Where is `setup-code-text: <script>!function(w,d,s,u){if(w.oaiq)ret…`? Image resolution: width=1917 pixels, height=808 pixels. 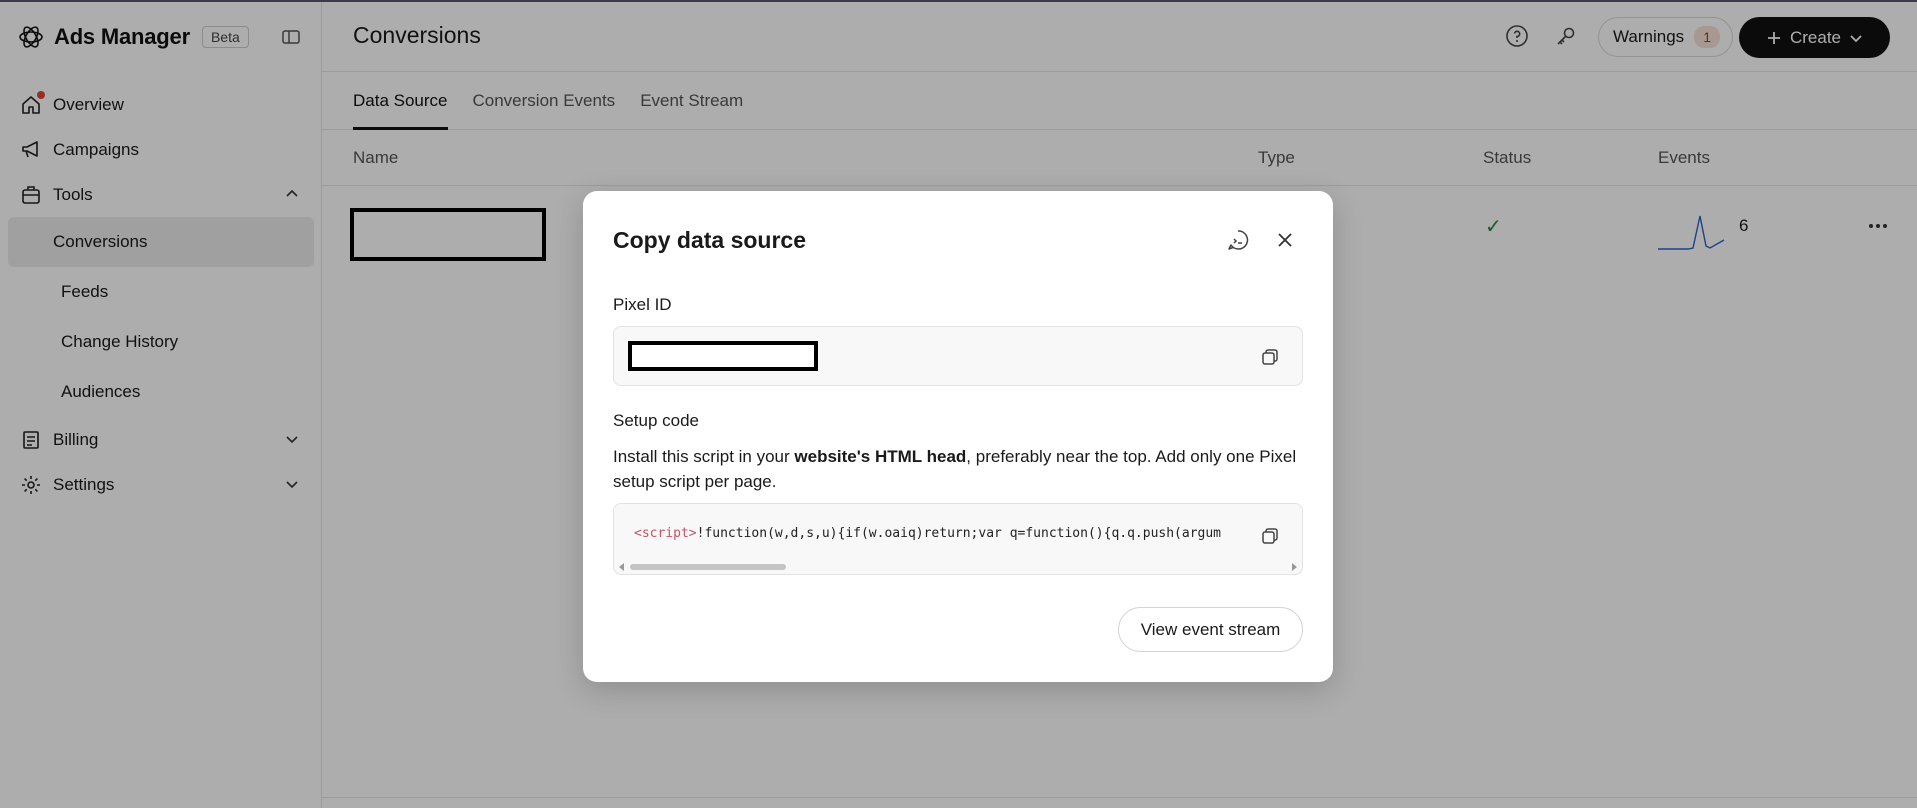
setup-code-text: <script>!function(w,d,s,u){if(w.oaiq)ret… is located at coordinates (944, 533).